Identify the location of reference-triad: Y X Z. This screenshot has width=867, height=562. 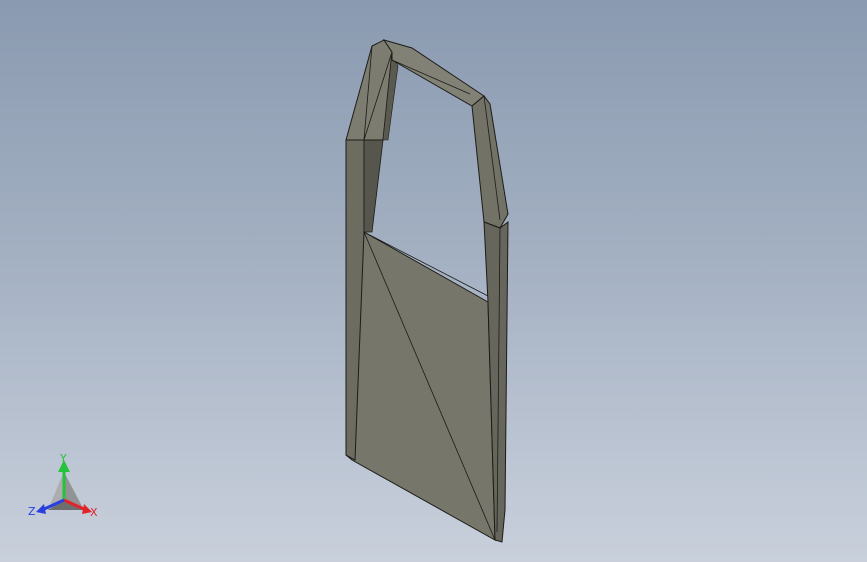
(63, 485).